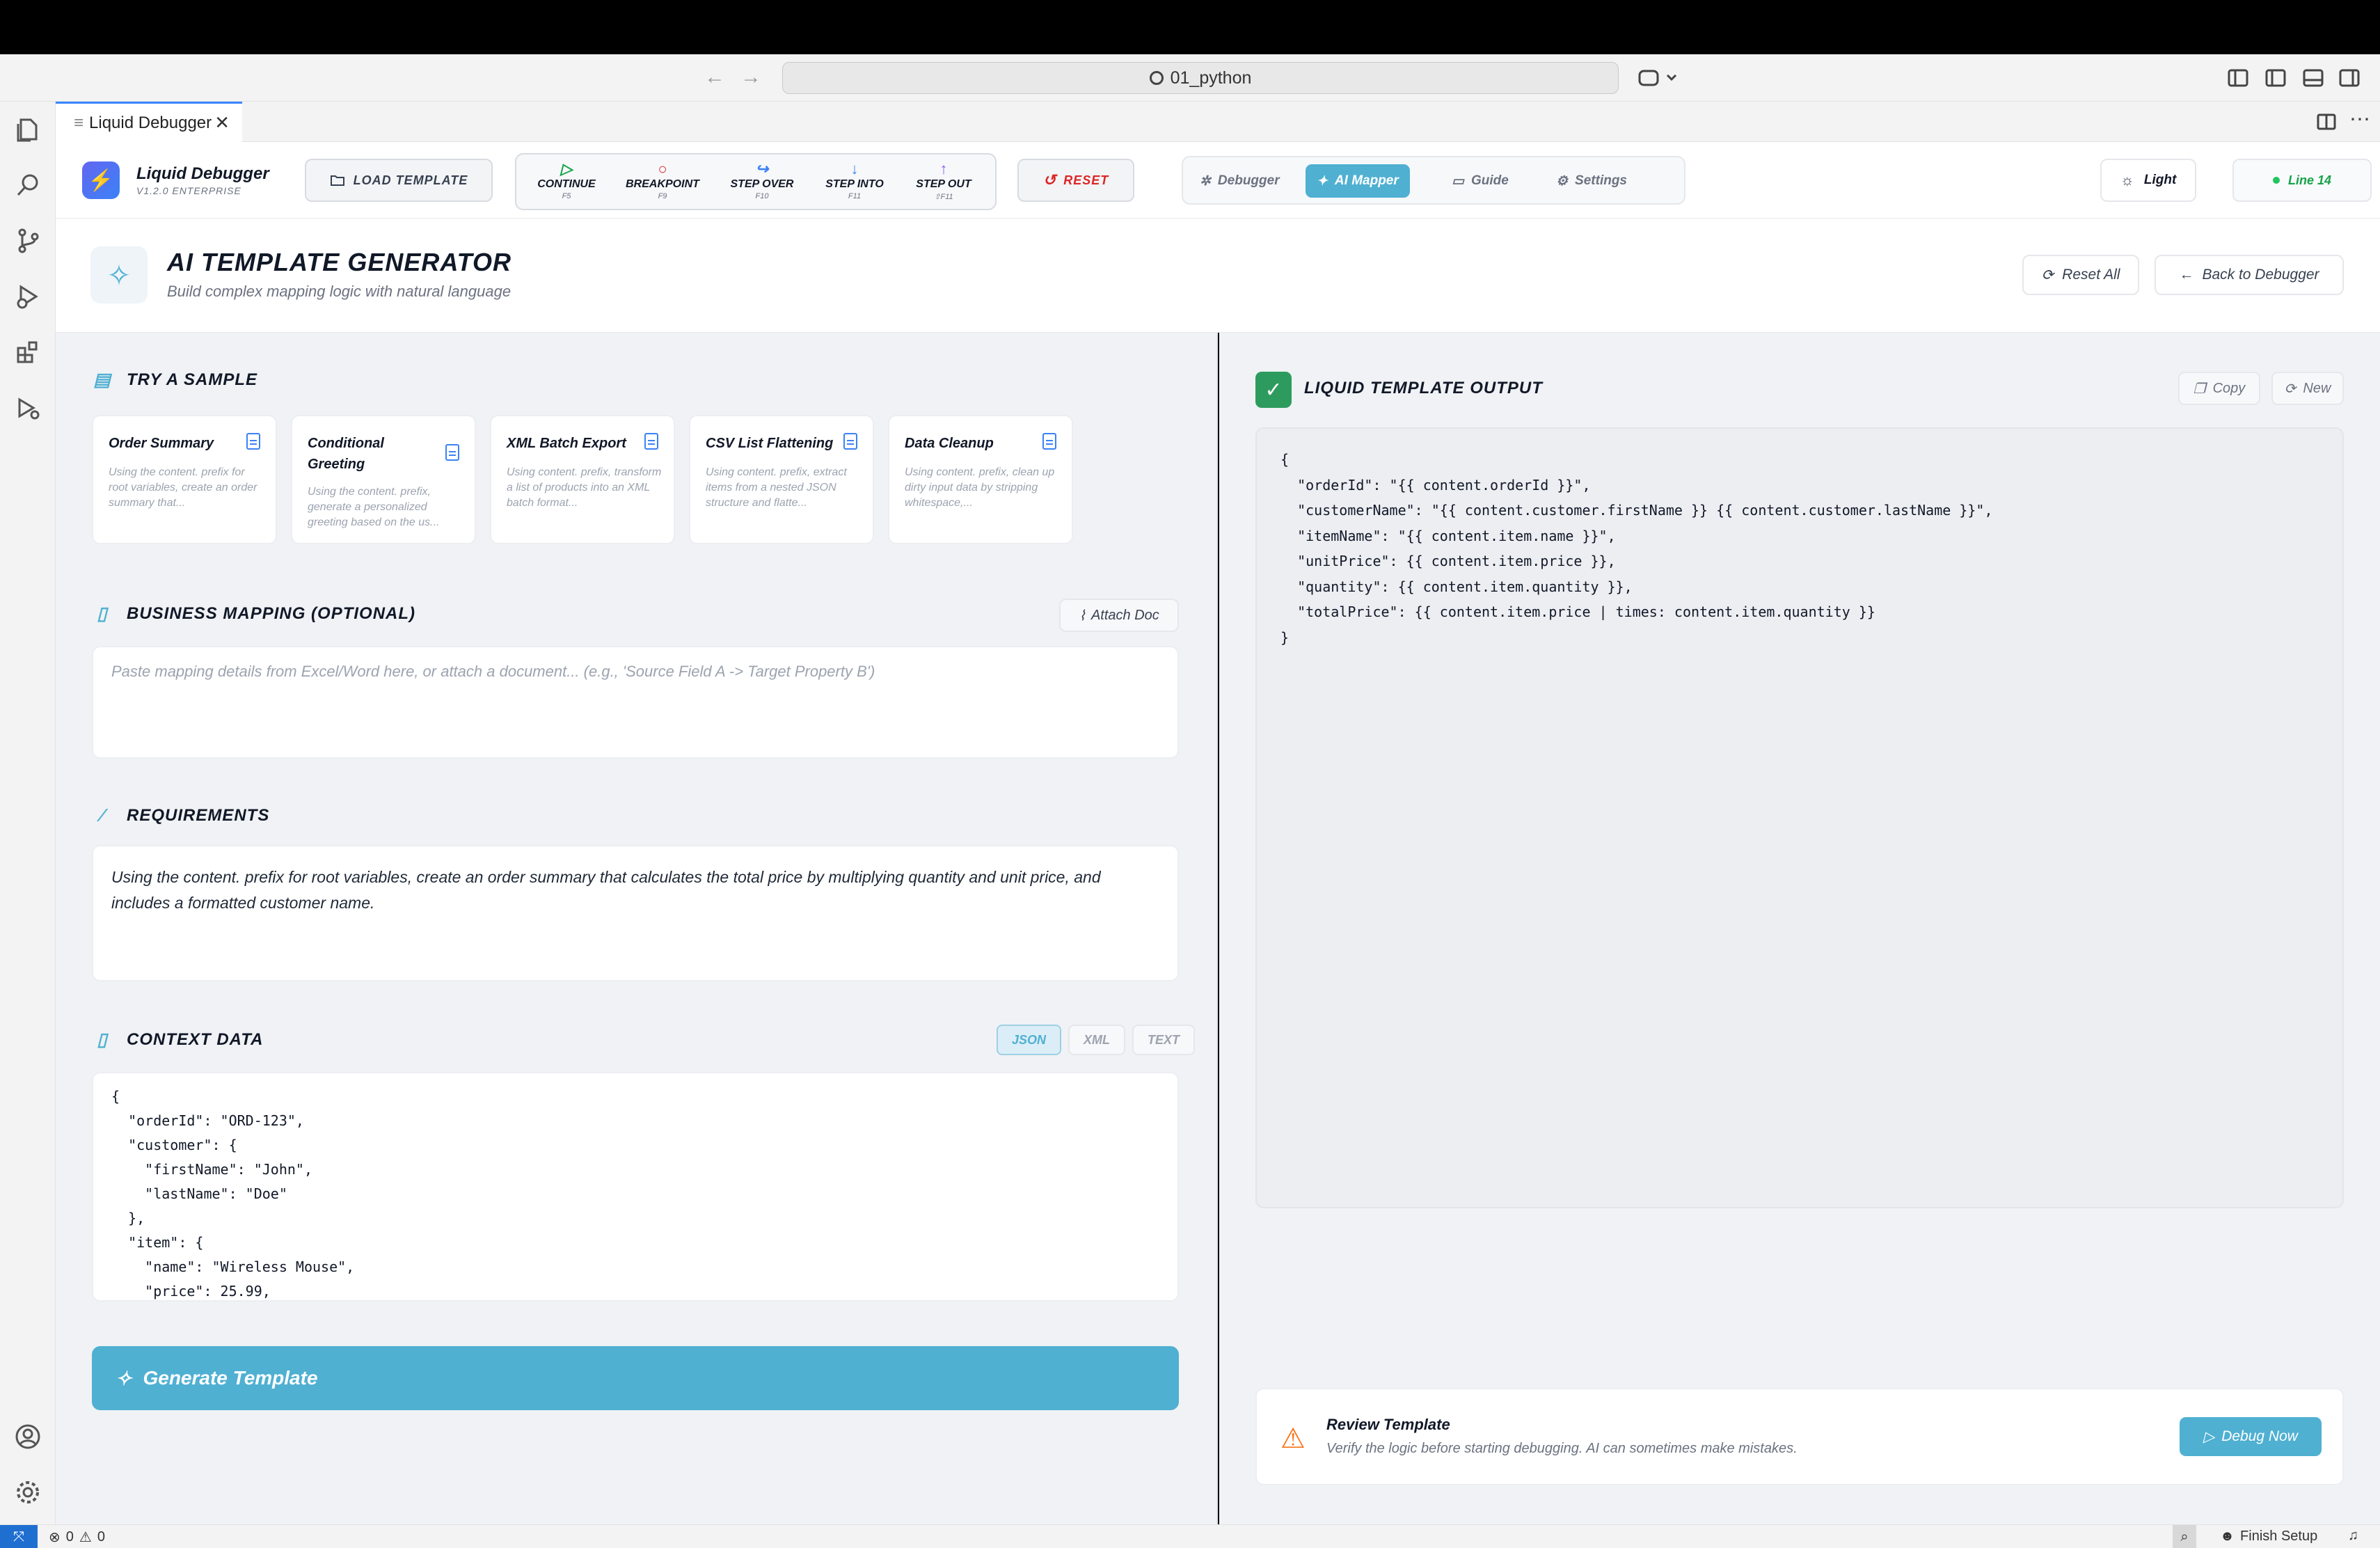  I want to click on copy-button: ❐ Copy, so click(2219, 388).